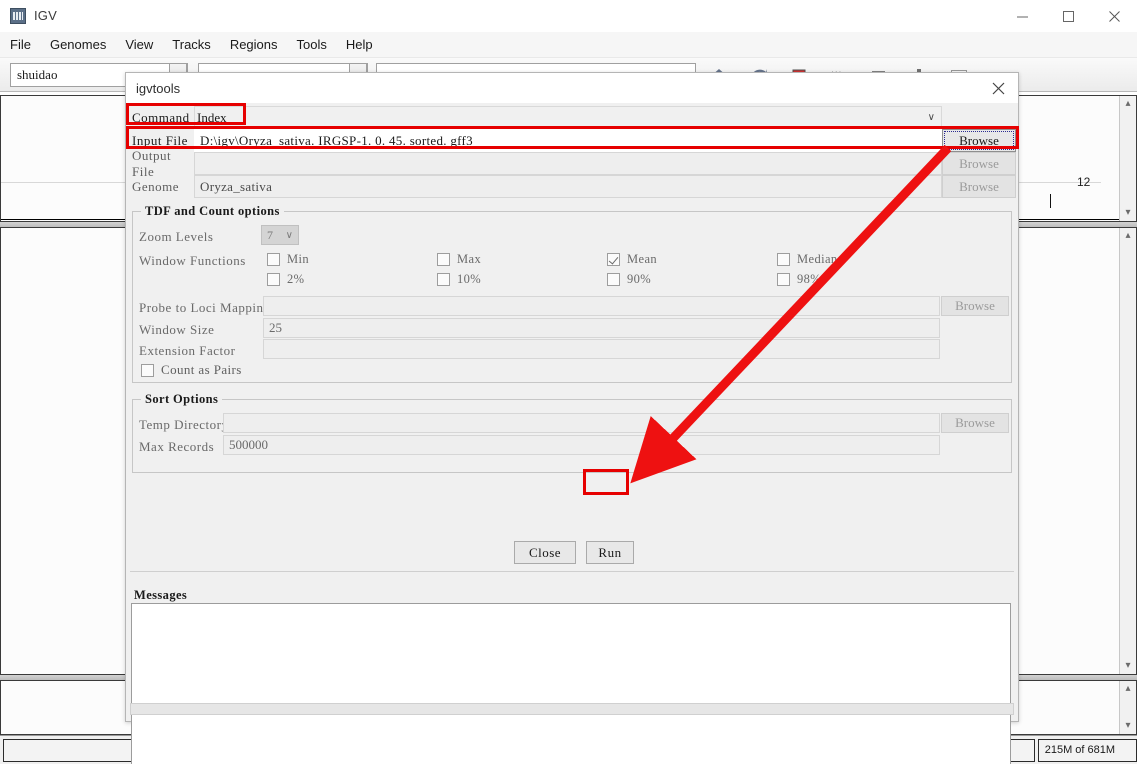  What do you see at coordinates (280, 235) in the screenshot?
I see `zoom-levels-select: 7 ∨` at bounding box center [280, 235].